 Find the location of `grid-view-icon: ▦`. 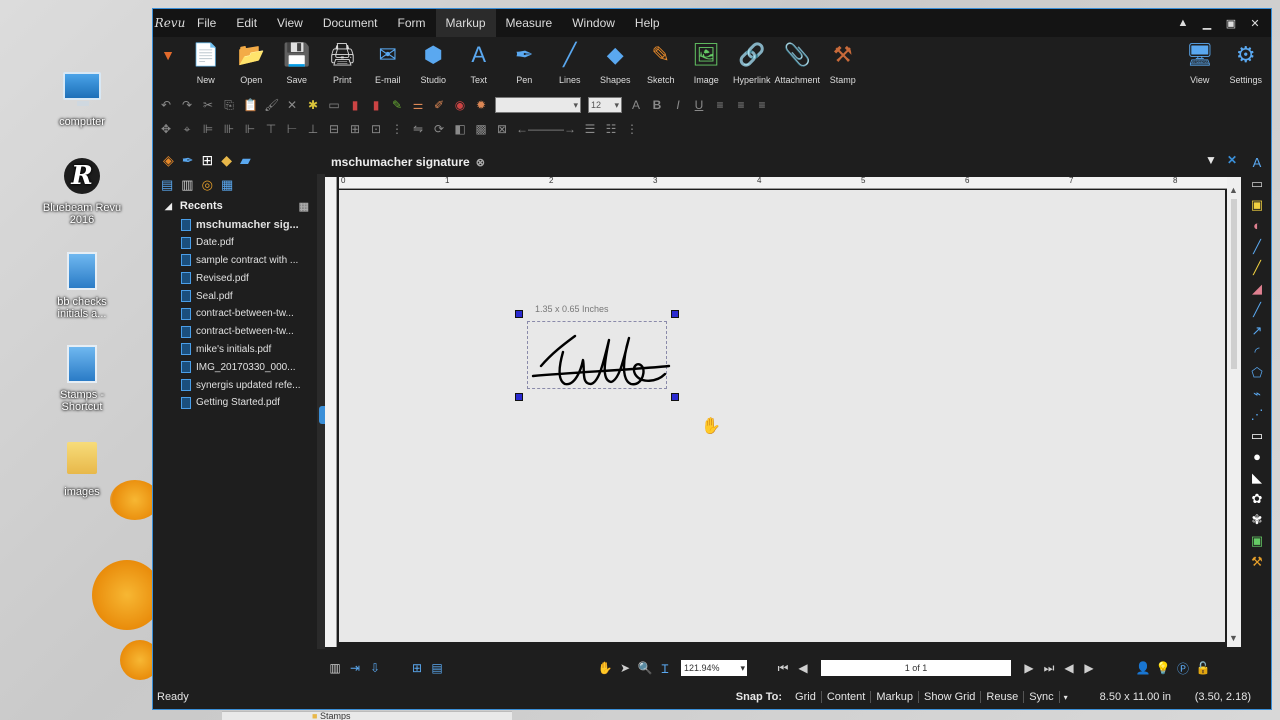

grid-view-icon: ▦ is located at coordinates (304, 206).